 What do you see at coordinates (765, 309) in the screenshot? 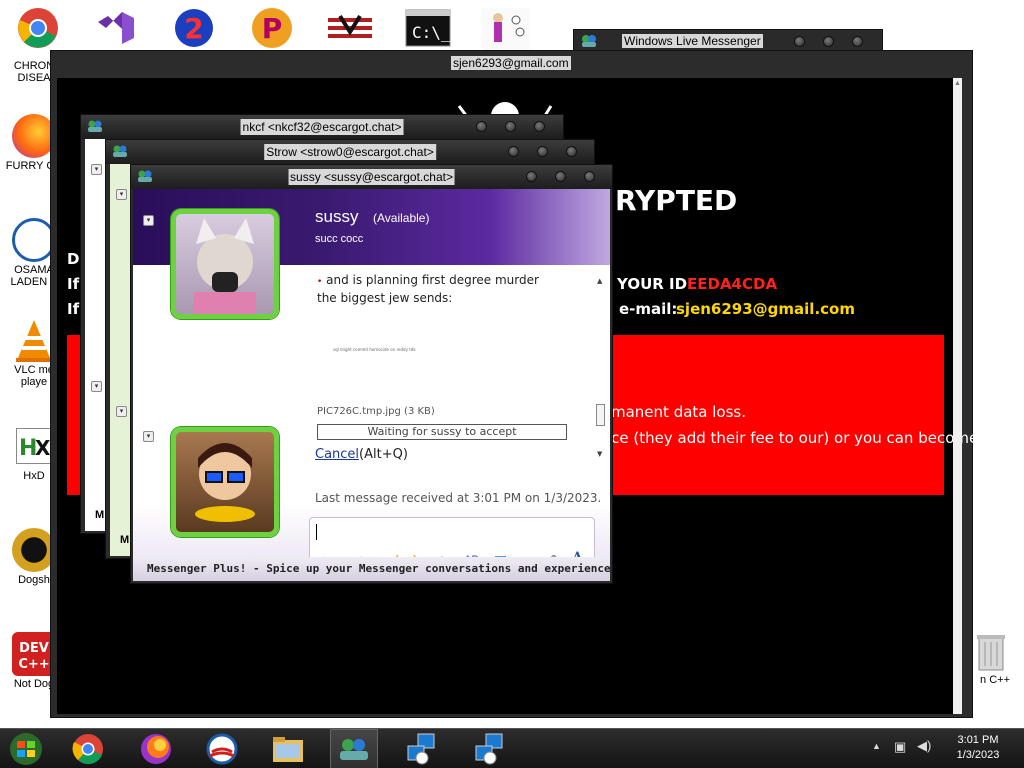
I see `ransom-email-value: sjen6293@gmail.com` at bounding box center [765, 309].